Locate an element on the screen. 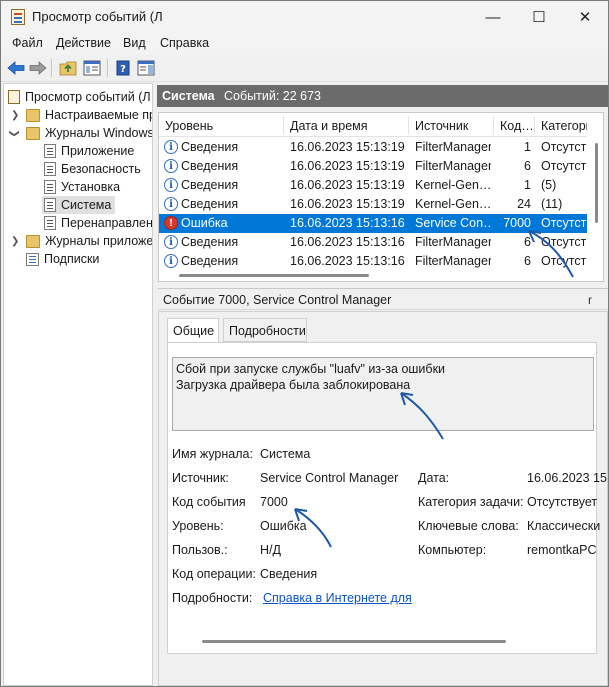 The image size is (609, 687). more-info-label: Подробности: is located at coordinates (212, 598).